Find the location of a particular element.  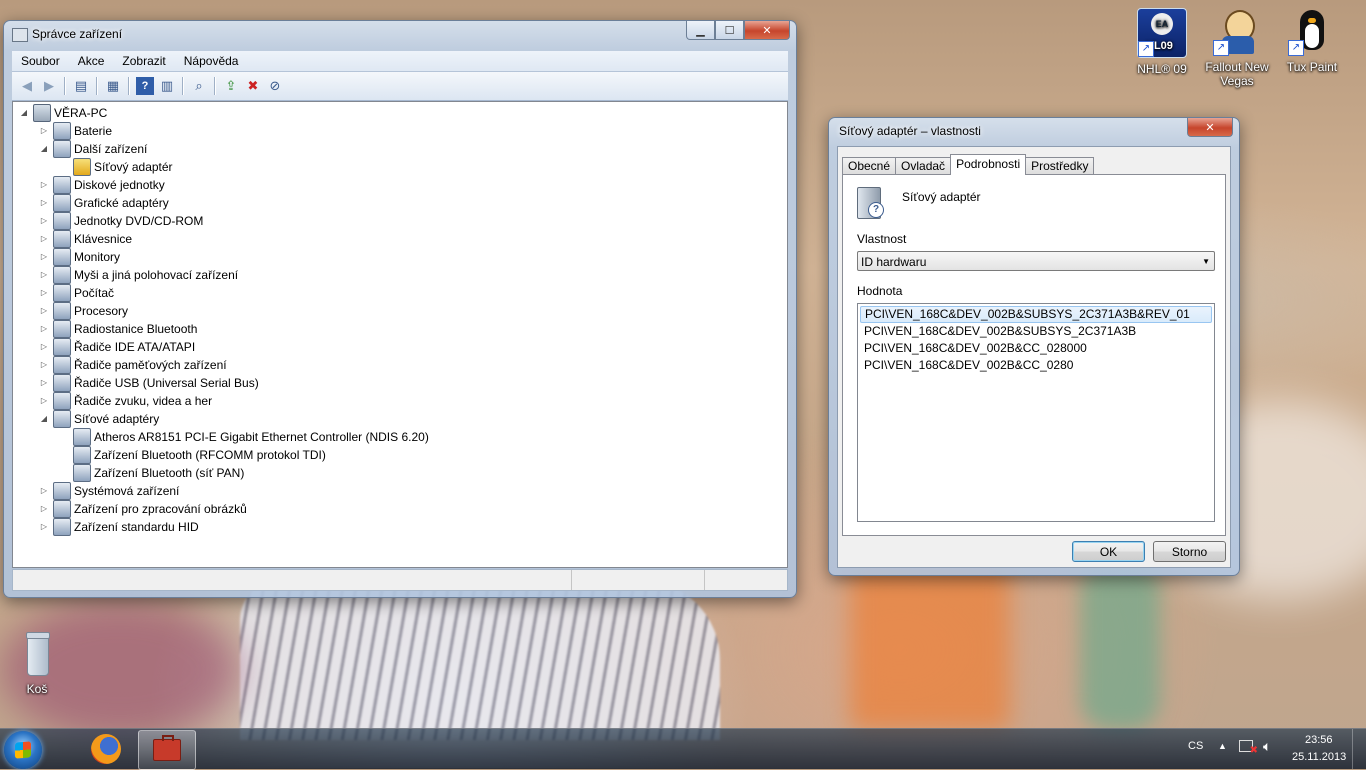

disable-icon: ⊘ is located at coordinates (275, 86).